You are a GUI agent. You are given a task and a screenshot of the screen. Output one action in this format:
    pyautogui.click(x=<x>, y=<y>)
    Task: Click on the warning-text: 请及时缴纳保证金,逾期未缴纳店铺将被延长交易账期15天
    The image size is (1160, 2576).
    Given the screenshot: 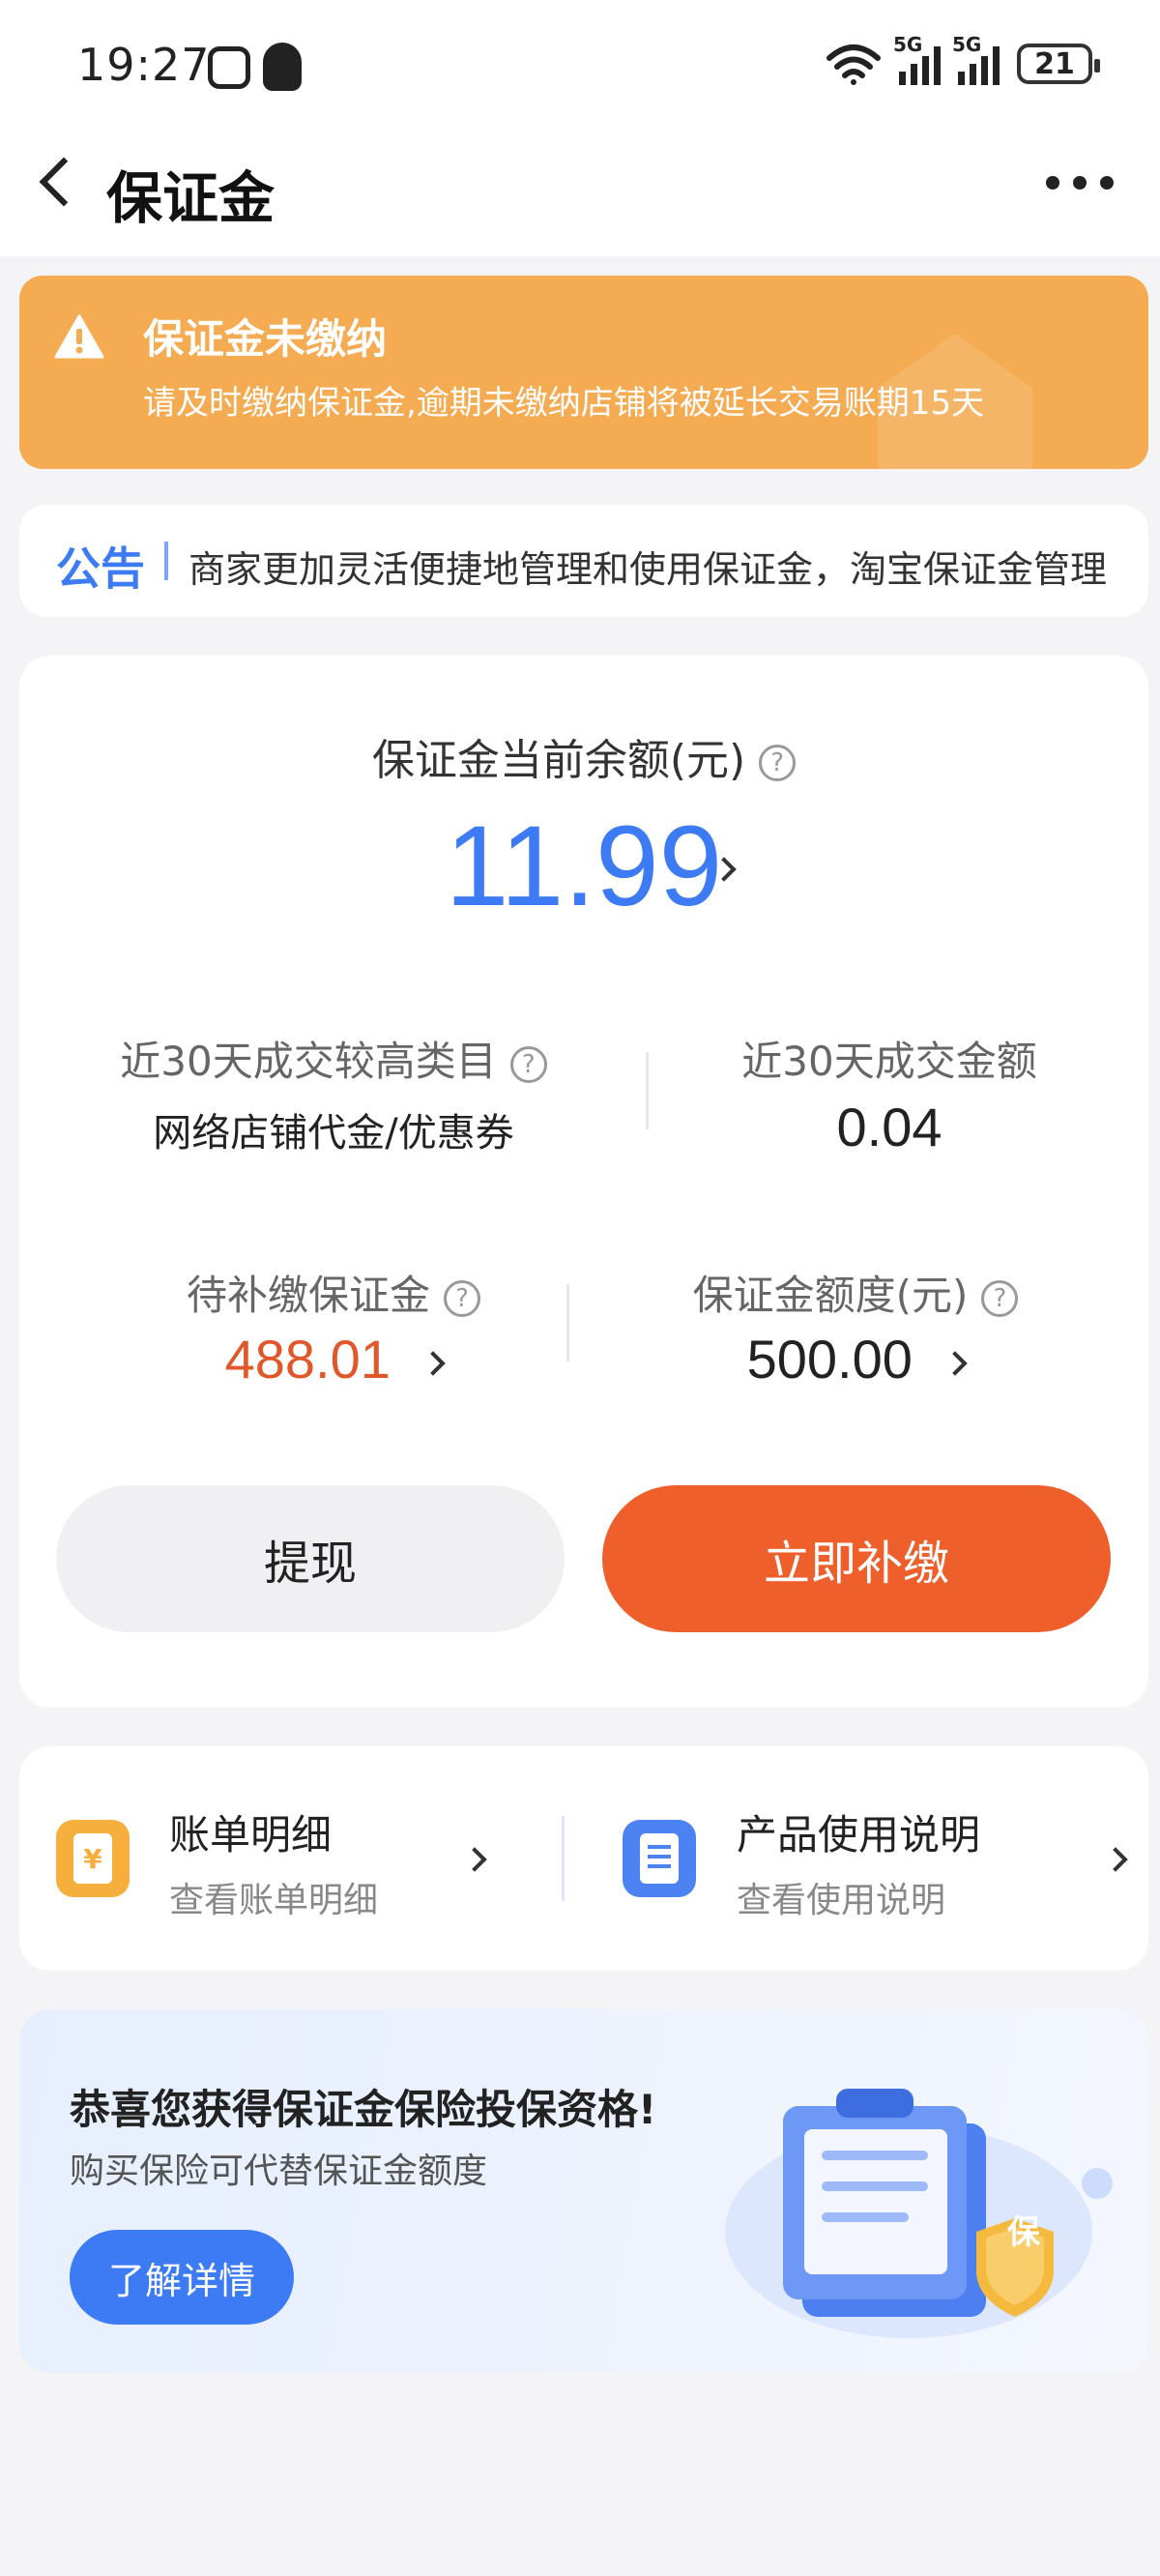 What is the action you would take?
    pyautogui.click(x=564, y=403)
    